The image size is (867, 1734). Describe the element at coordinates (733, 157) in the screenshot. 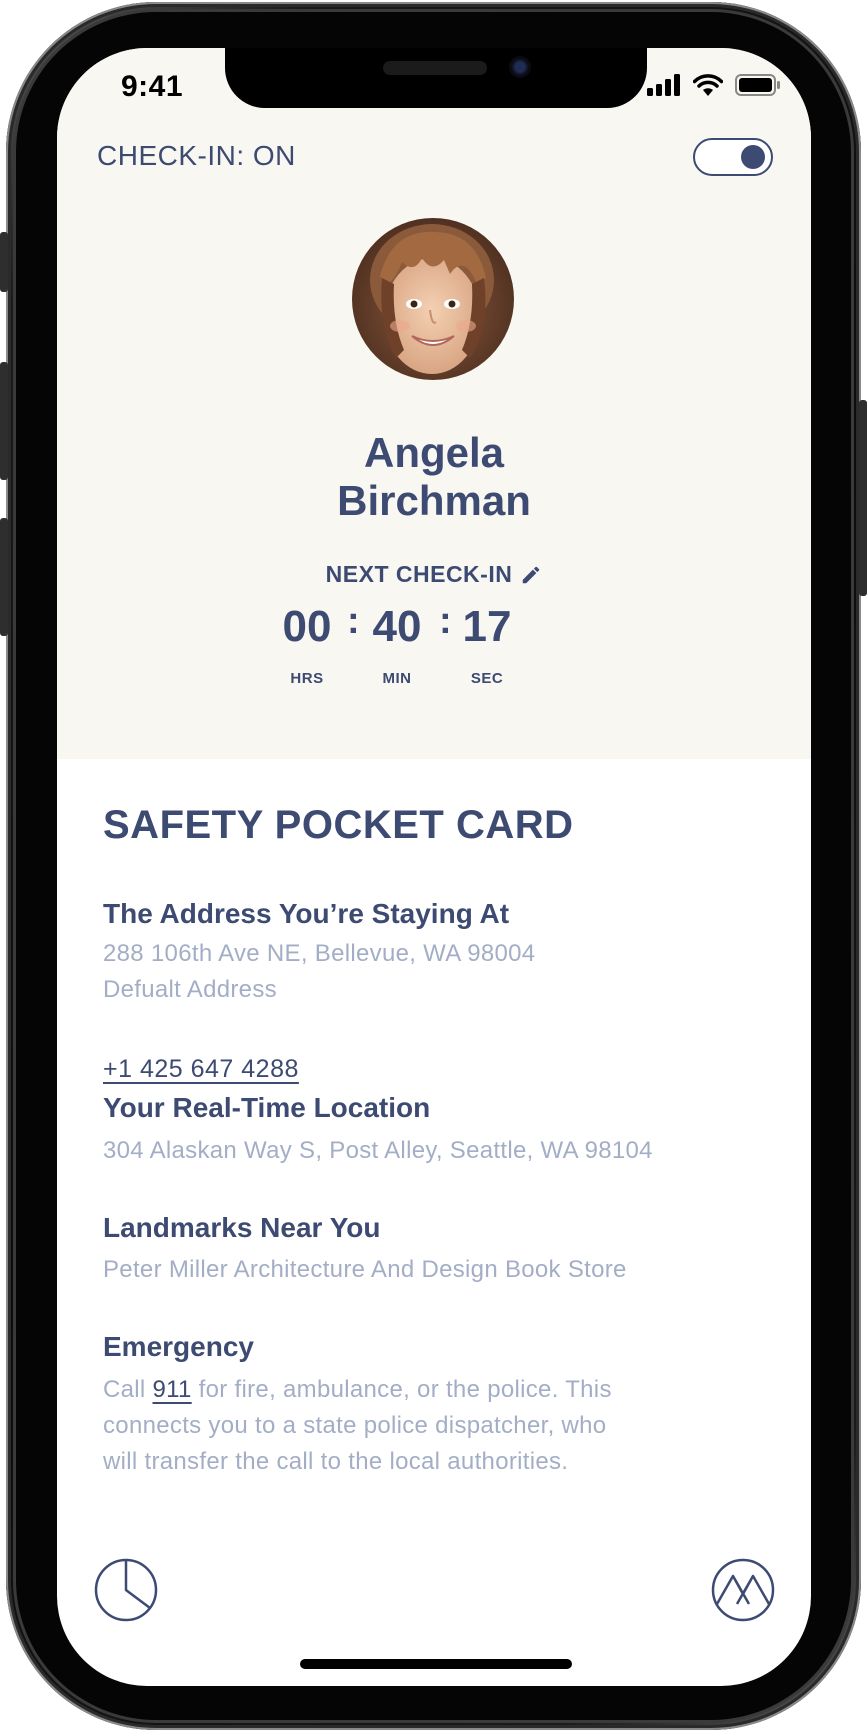

I see `checkin-toggle` at that location.